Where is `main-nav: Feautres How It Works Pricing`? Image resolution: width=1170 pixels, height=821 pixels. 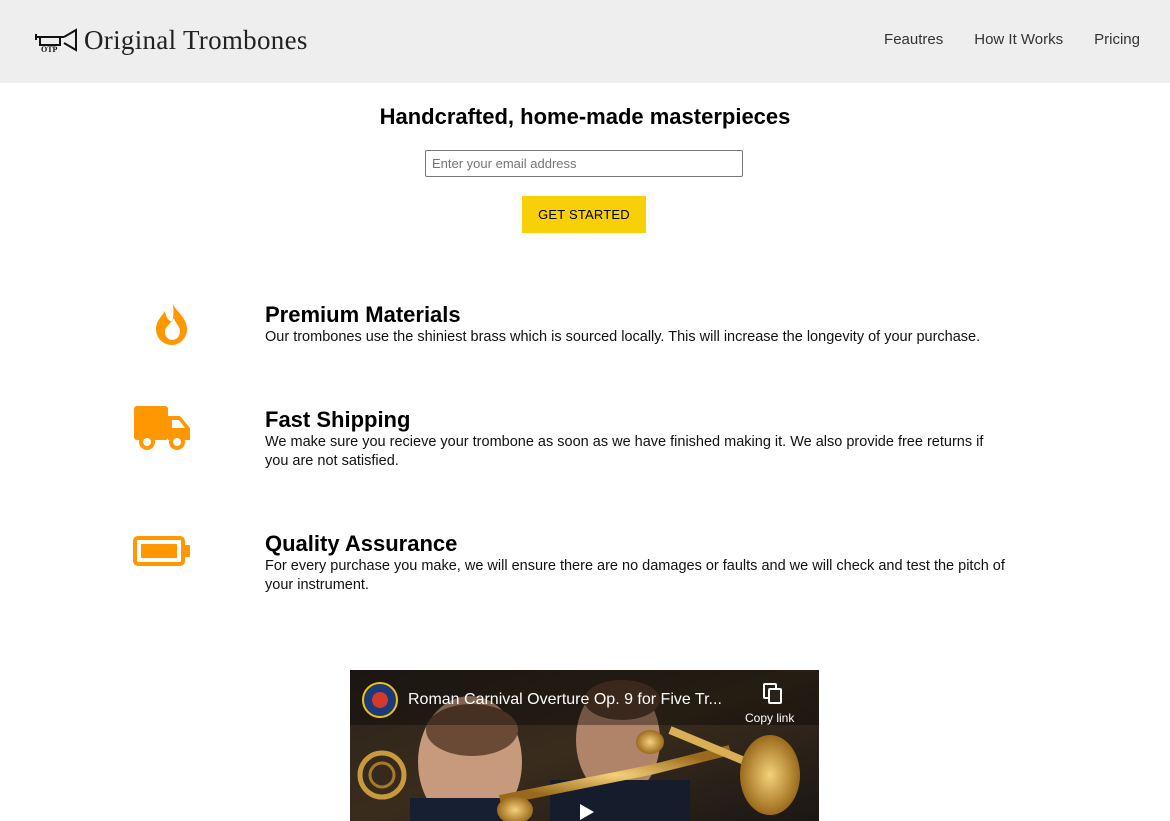 main-nav: Feautres How It Works Pricing is located at coordinates (996, 40).